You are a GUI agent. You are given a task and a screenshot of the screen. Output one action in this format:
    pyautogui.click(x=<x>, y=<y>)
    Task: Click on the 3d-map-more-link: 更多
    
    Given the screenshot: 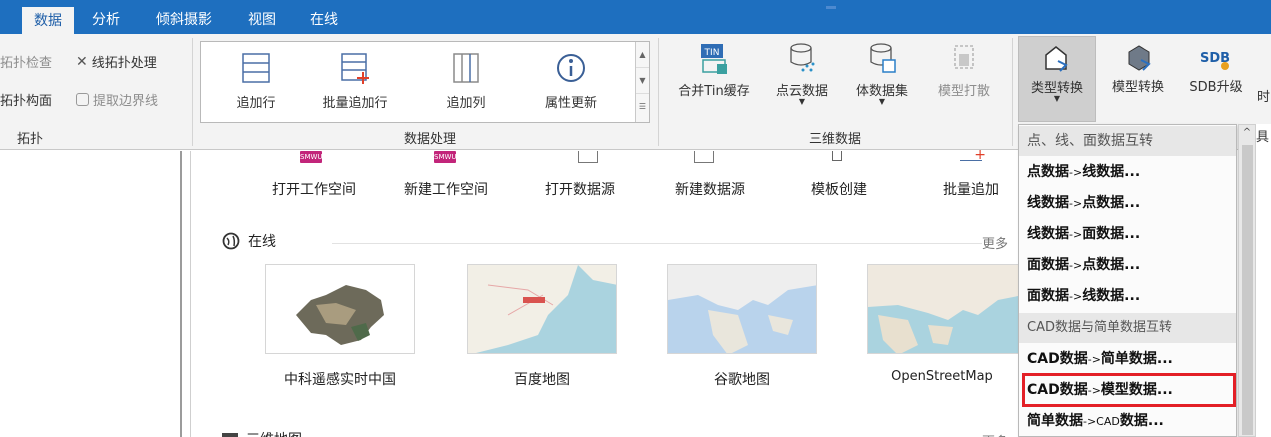 What is the action you would take?
    pyautogui.click(x=995, y=434)
    